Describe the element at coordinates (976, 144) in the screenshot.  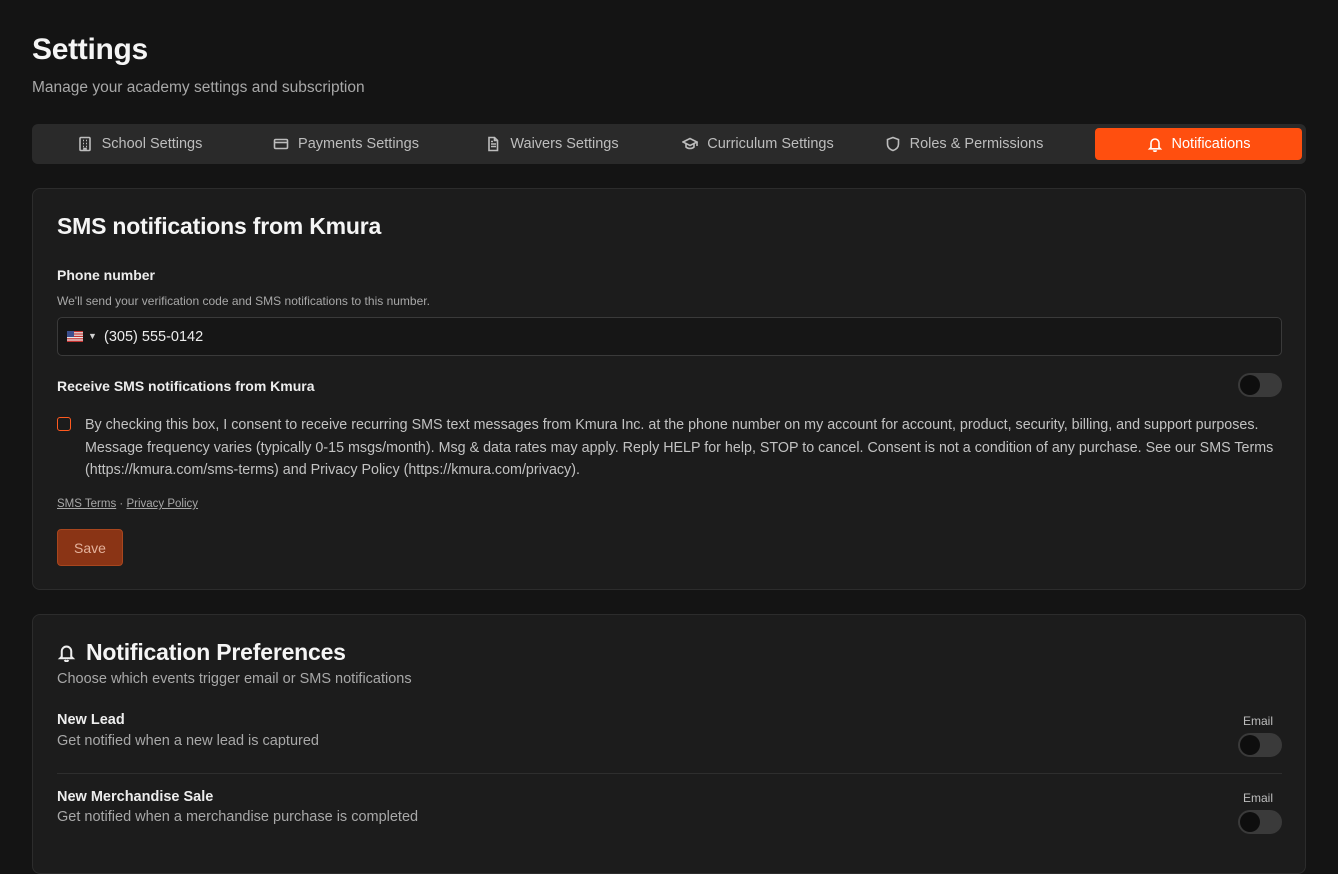
I see `tab-label: Roles & Permissions` at that location.